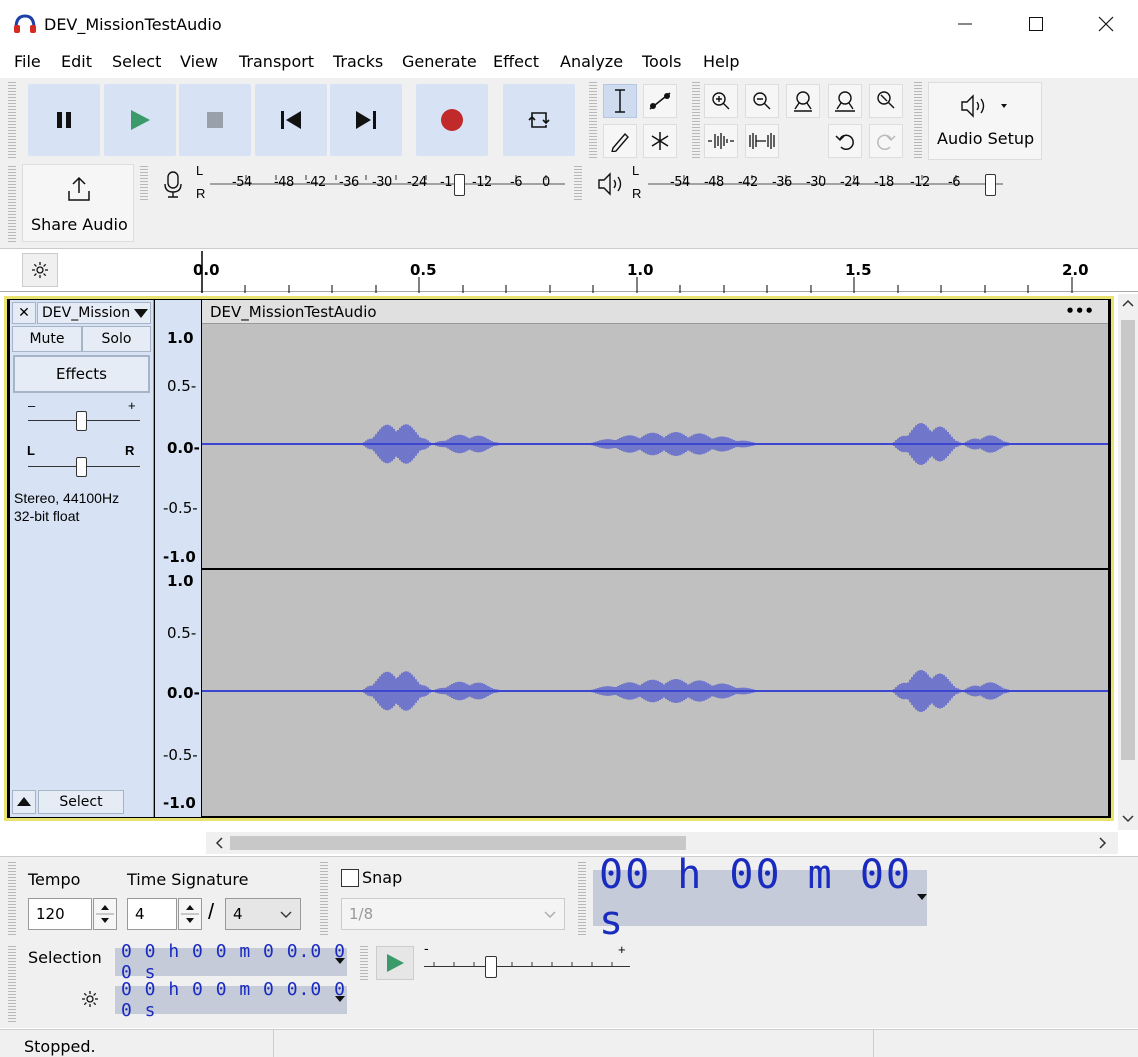 The image size is (1138, 1057). Describe the element at coordinates (366, 120) in the screenshot. I see `skip-to-end-button` at that location.